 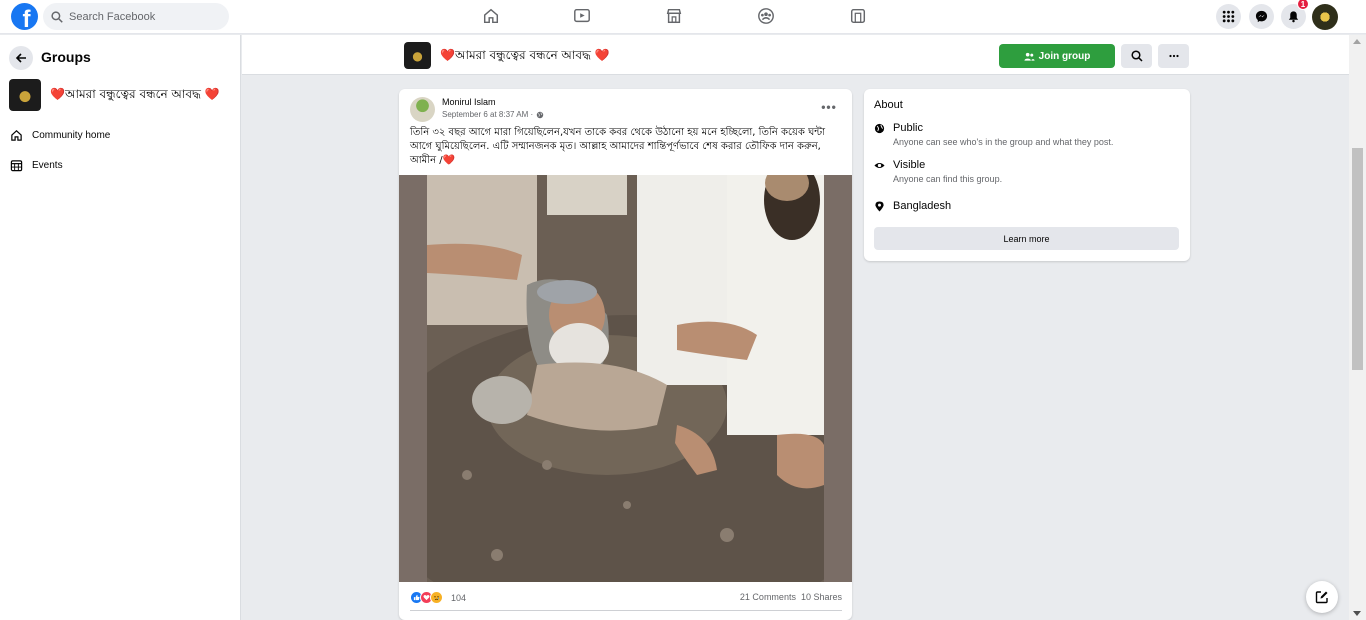 I want to click on menu-grid-icon, so click(x=1228, y=16).